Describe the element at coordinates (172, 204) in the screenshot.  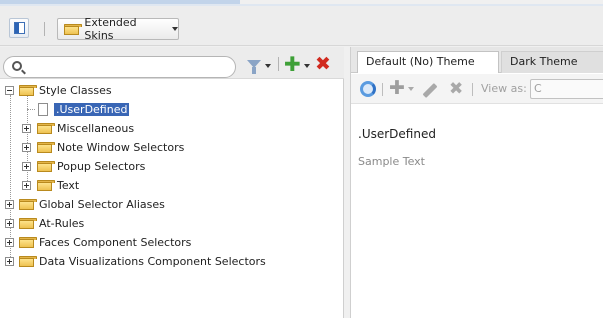
I see `tree-item-global-selector-aliases: Global Selector Aliases` at that location.